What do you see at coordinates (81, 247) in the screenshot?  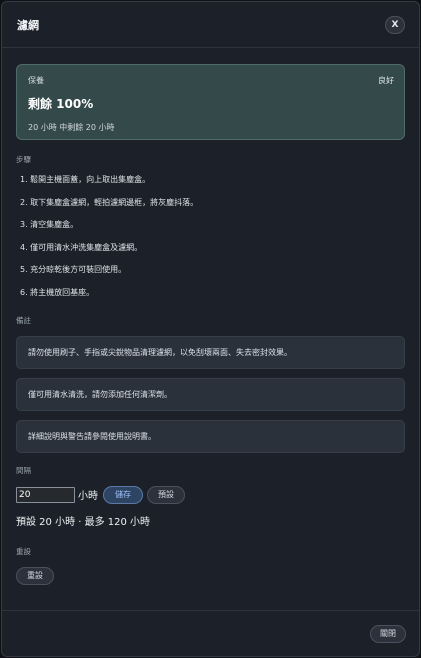 I see `step-item: 4. 僅可用清水沖洗集塵盒及濾網。` at bounding box center [81, 247].